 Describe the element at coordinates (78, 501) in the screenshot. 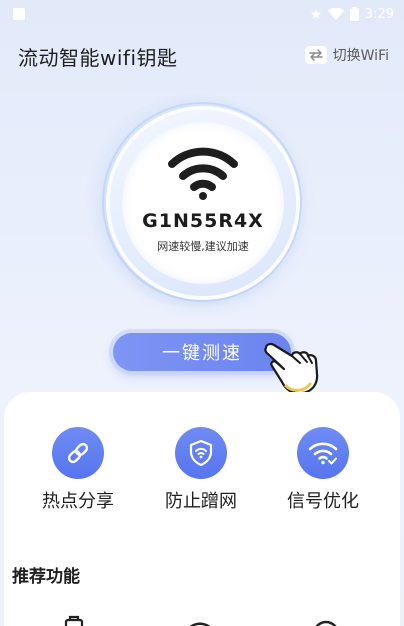

I see `feature-label: 热点分享` at that location.